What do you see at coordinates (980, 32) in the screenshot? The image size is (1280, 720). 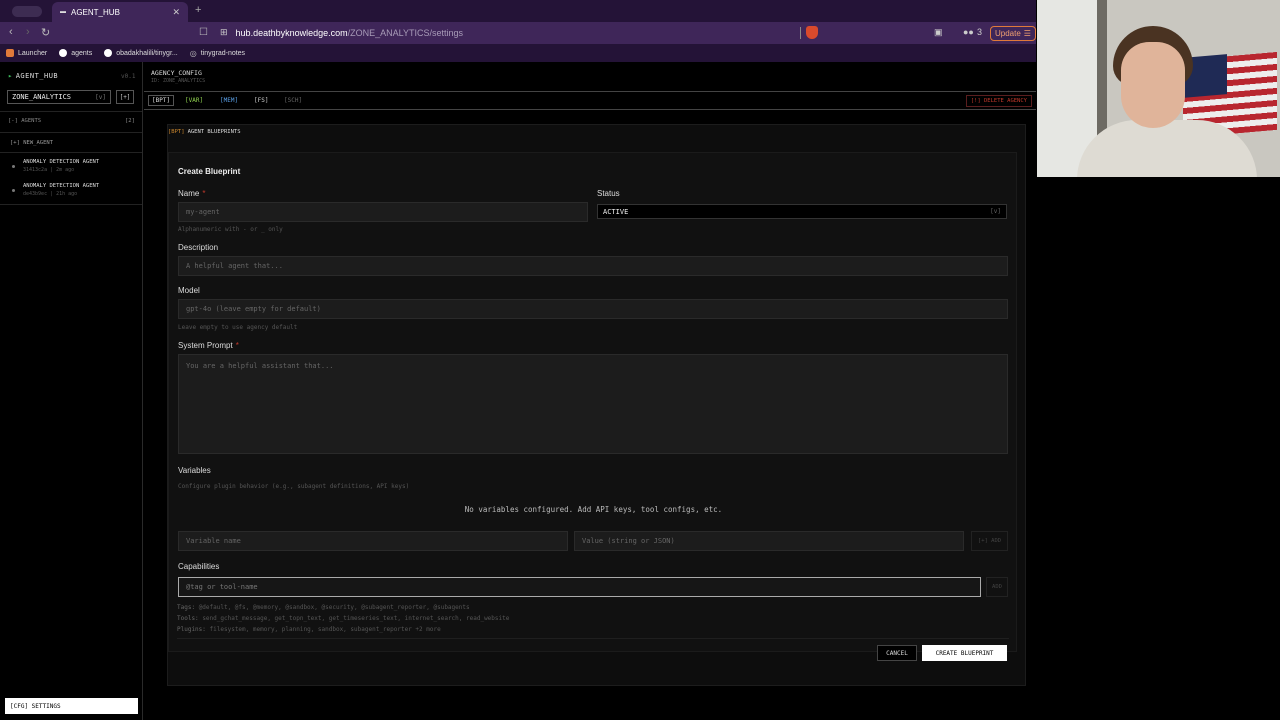 I see `extensions-count: 3` at bounding box center [980, 32].